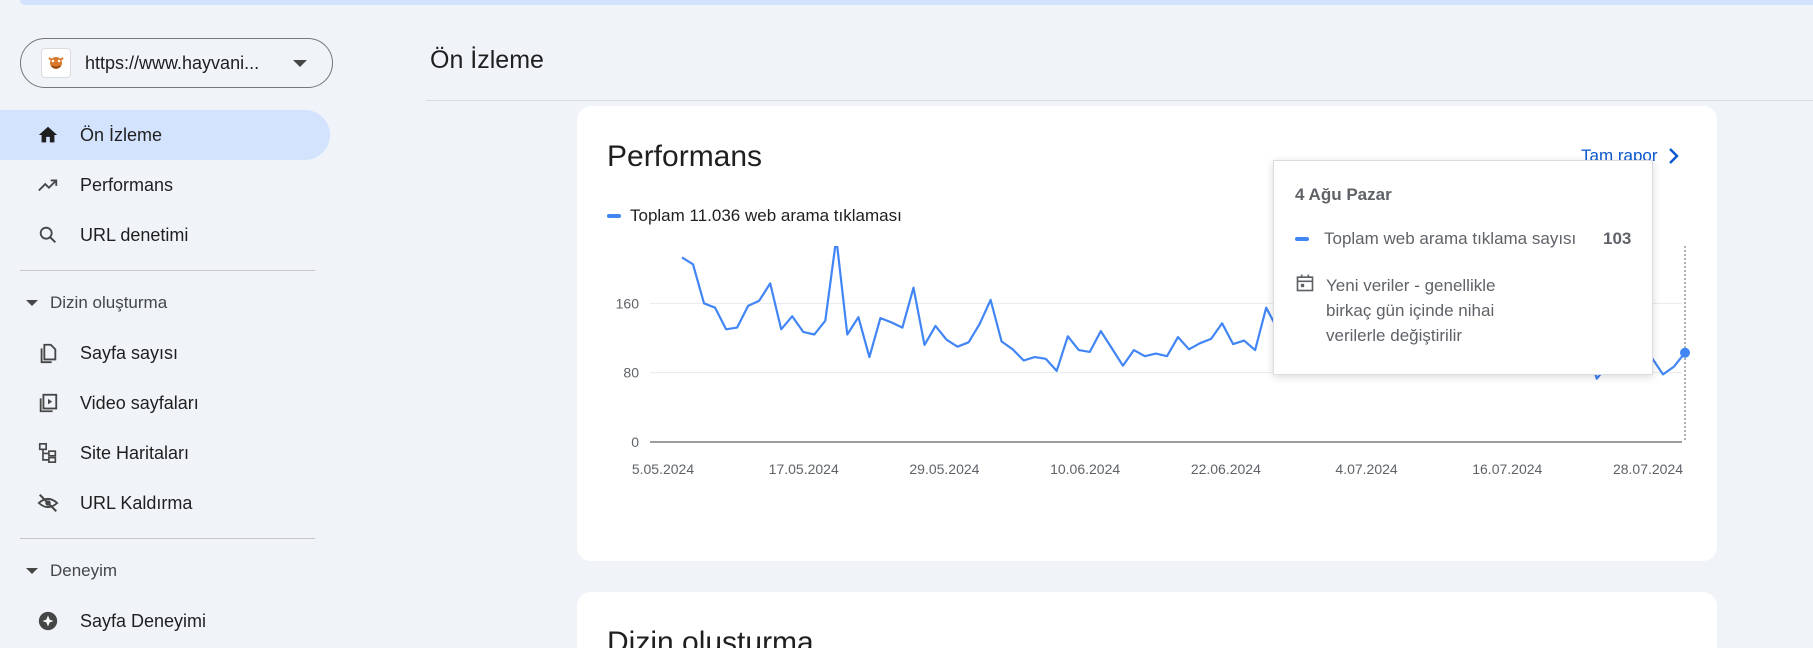  I want to click on legend-swatch, so click(614, 216).